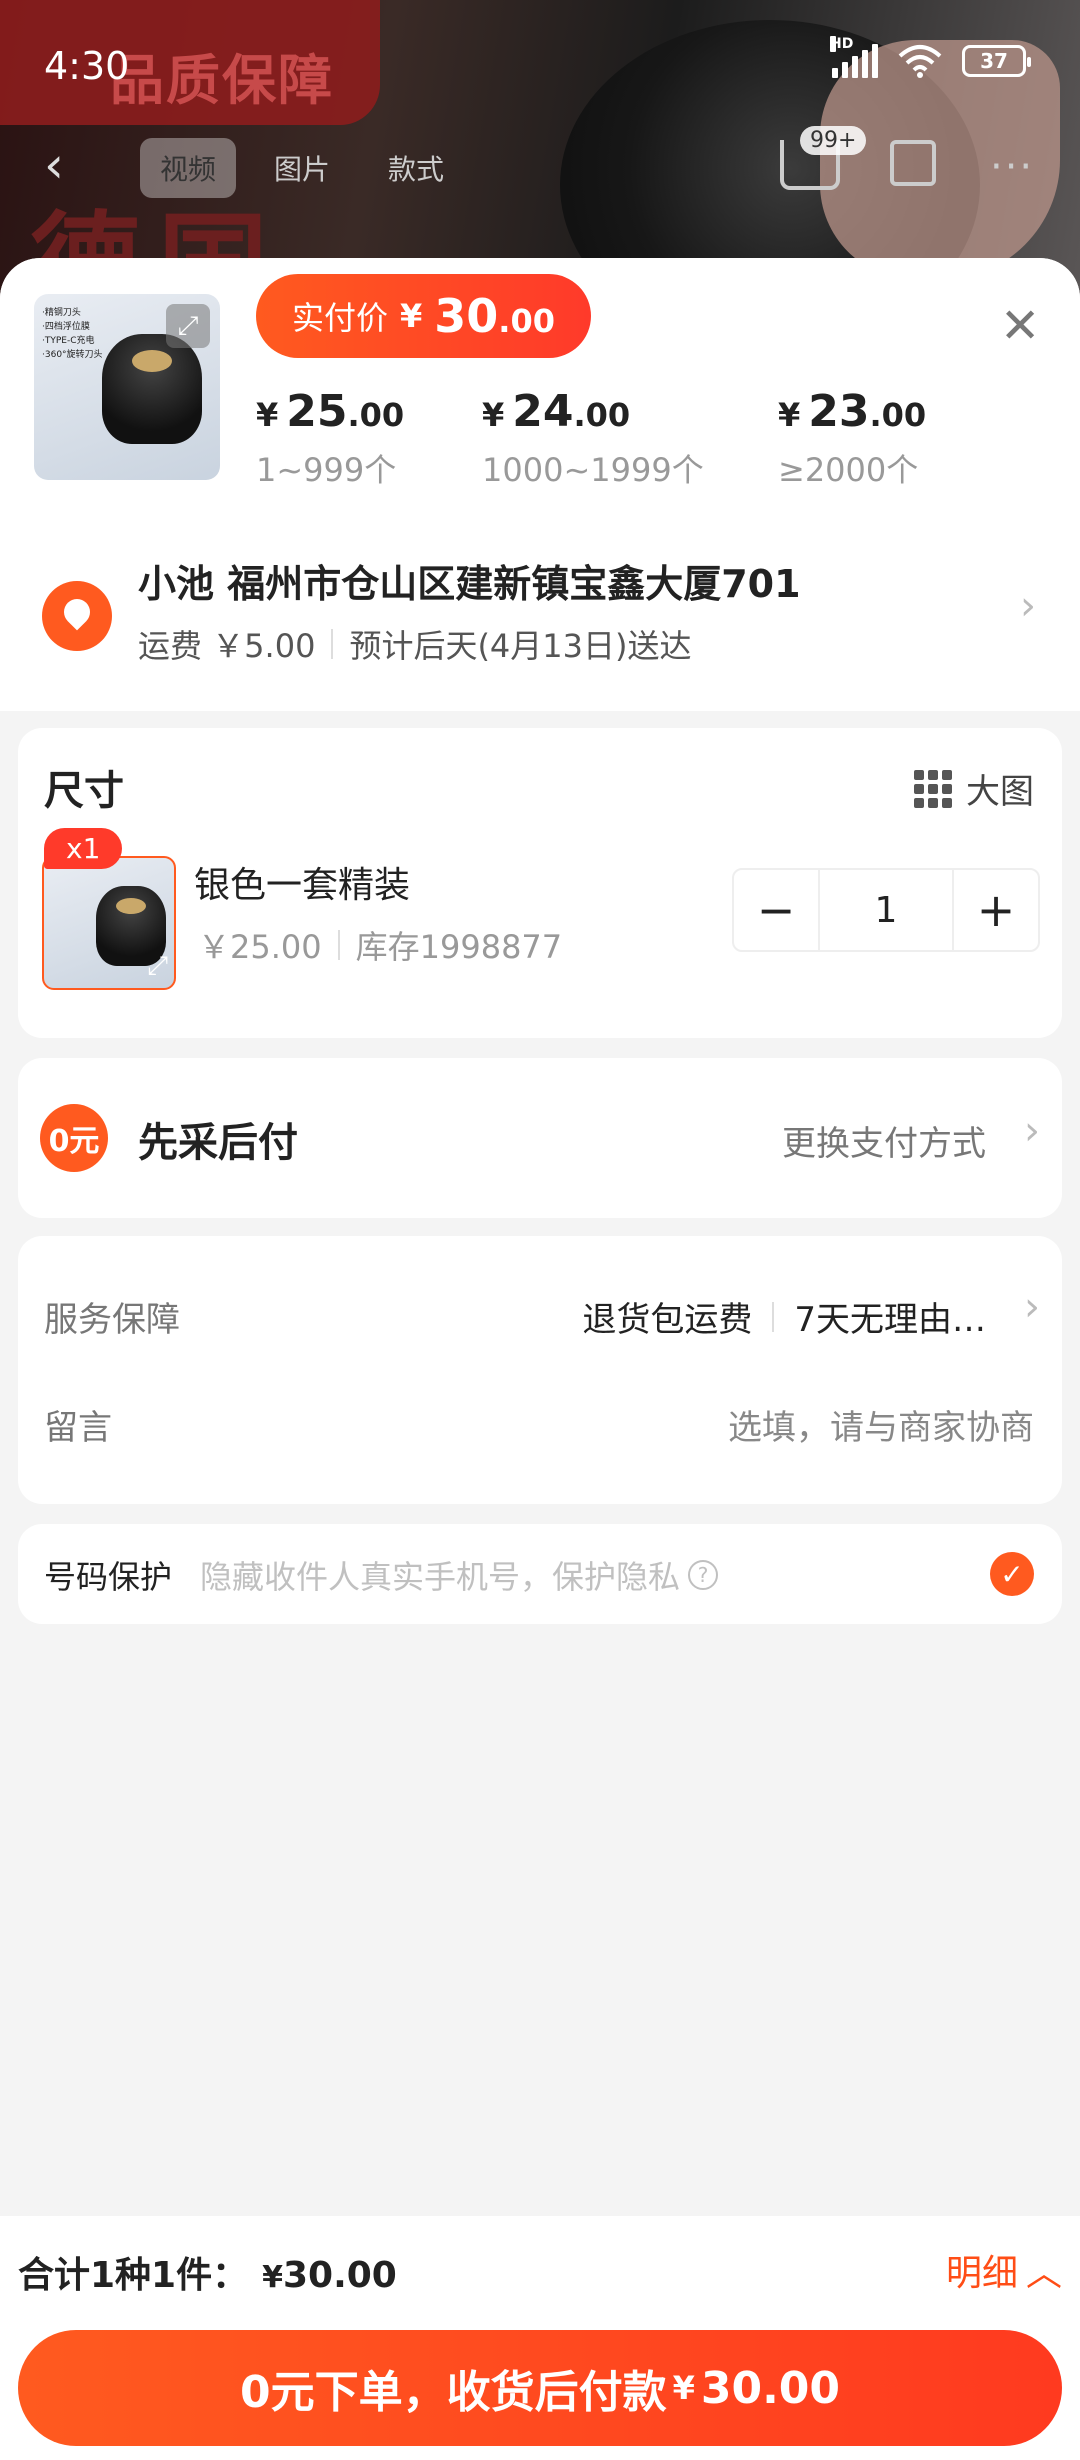 The image size is (1080, 2460). What do you see at coordinates (848, 470) in the screenshot?
I see `tier-quantity: ≥2000个` at bounding box center [848, 470].